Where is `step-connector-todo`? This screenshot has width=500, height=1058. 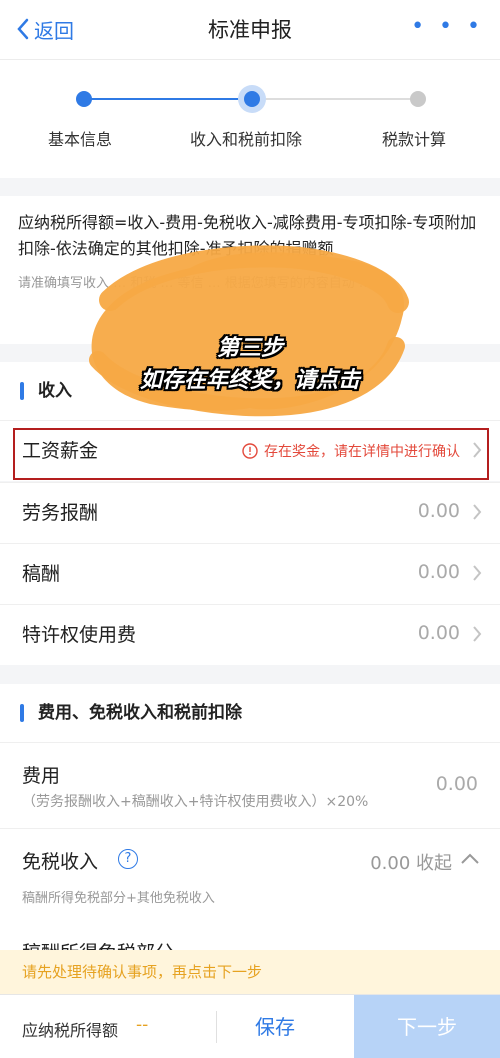 step-connector-todo is located at coordinates (335, 99).